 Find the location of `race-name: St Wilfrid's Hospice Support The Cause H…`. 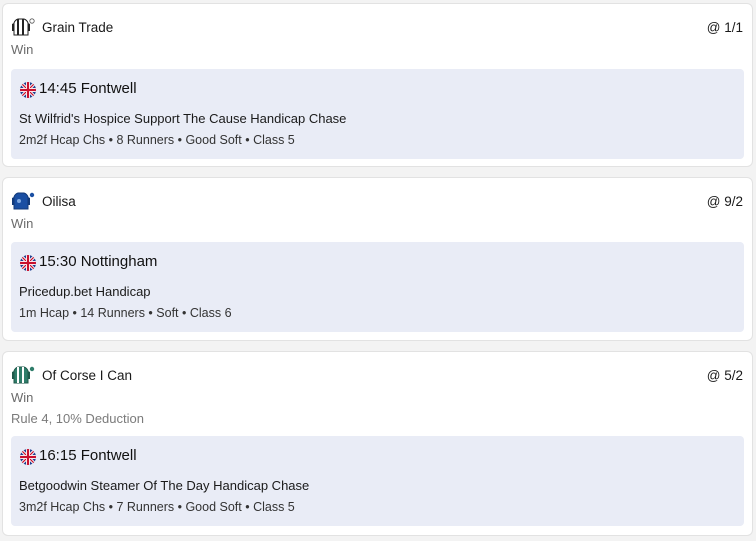

race-name: St Wilfrid's Hospice Support The Cause H… is located at coordinates (183, 118).